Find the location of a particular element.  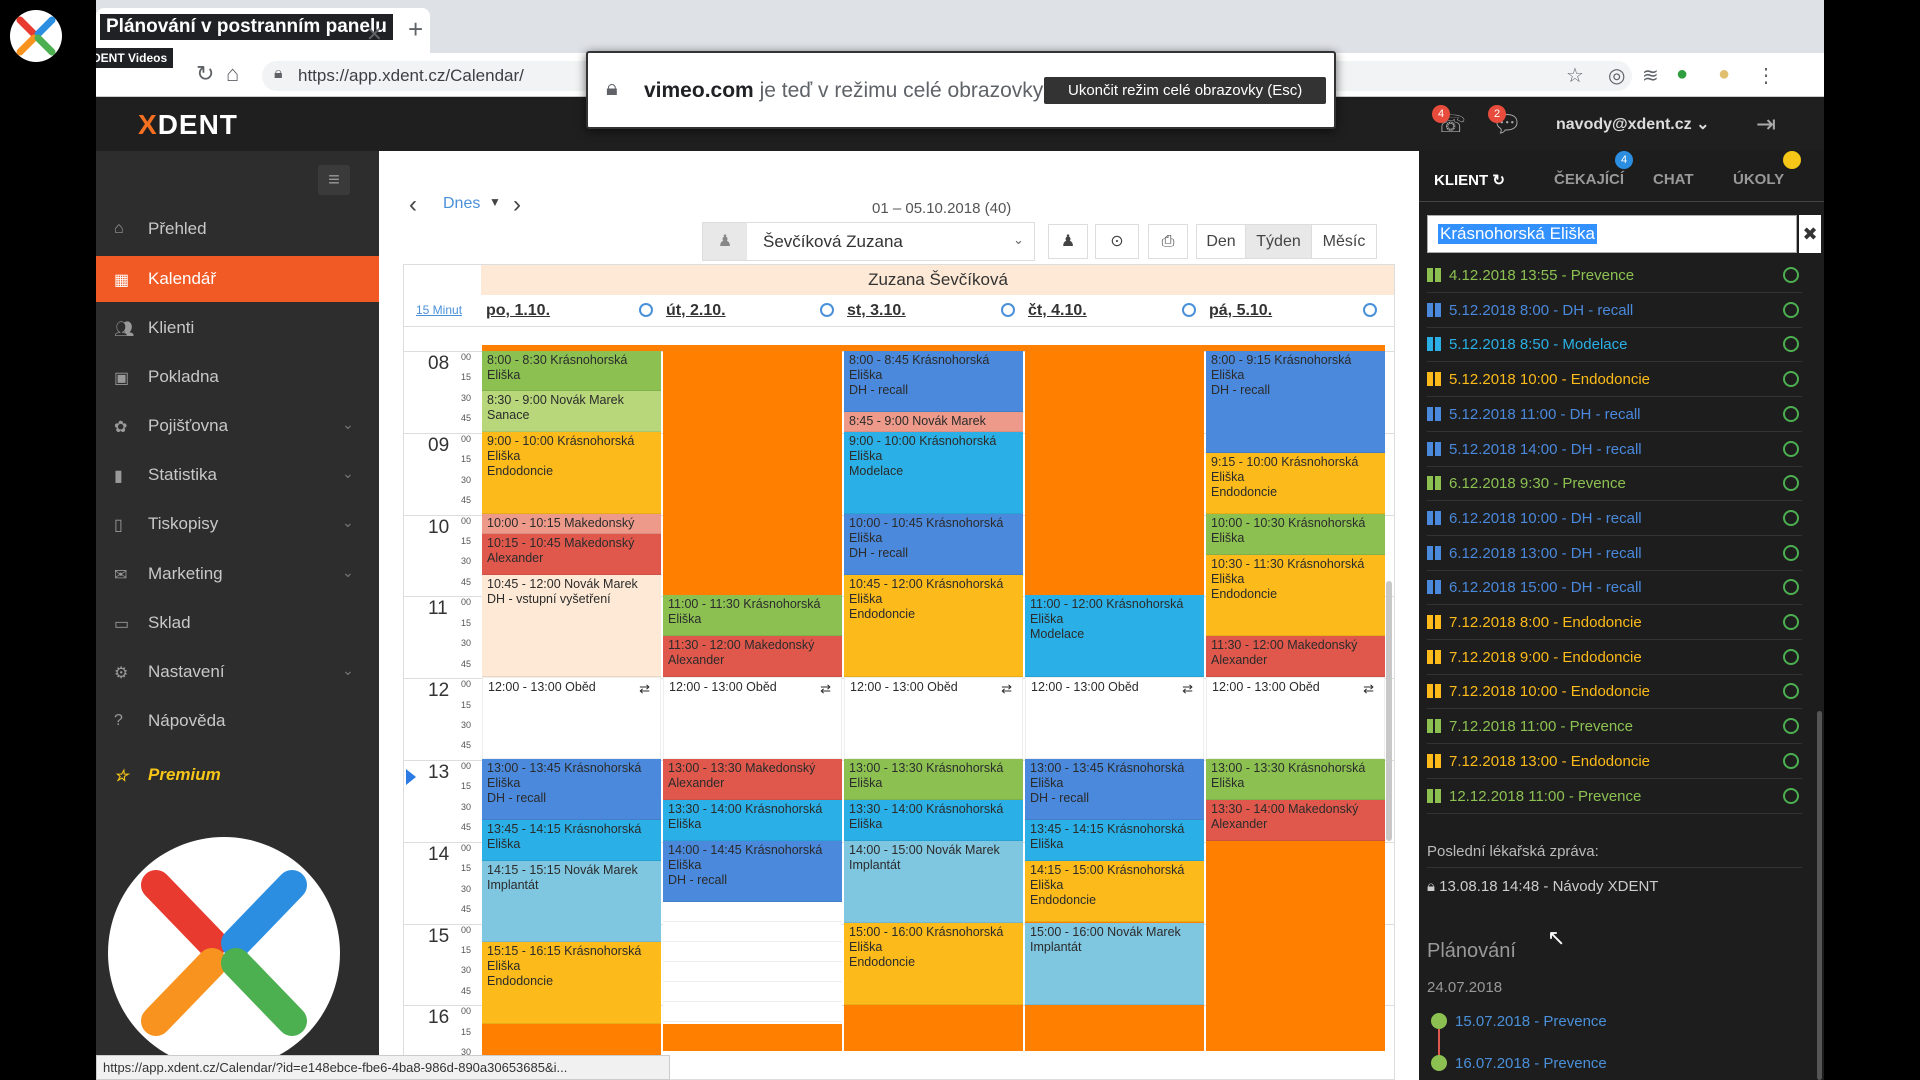

print-icon: ⎙ is located at coordinates (1168, 241).